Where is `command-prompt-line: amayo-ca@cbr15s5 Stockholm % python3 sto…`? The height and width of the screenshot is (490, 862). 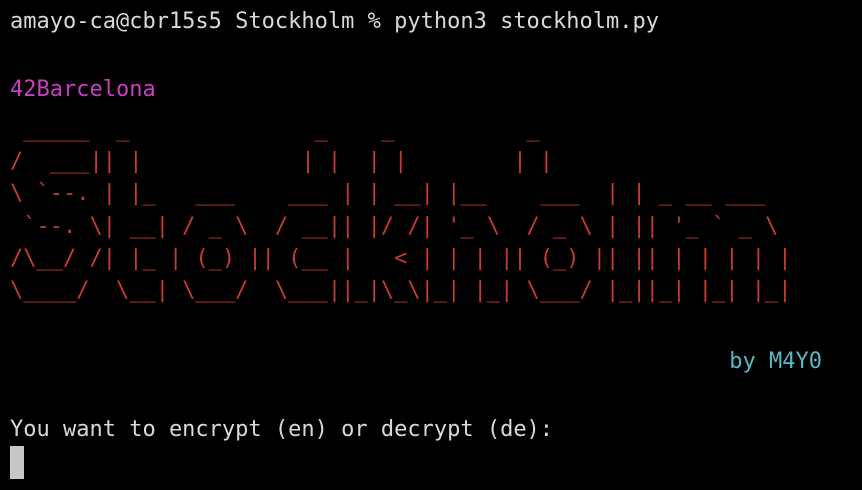 command-prompt-line: amayo-ca@cbr15s5 Stockholm % python3 sto… is located at coordinates (335, 21).